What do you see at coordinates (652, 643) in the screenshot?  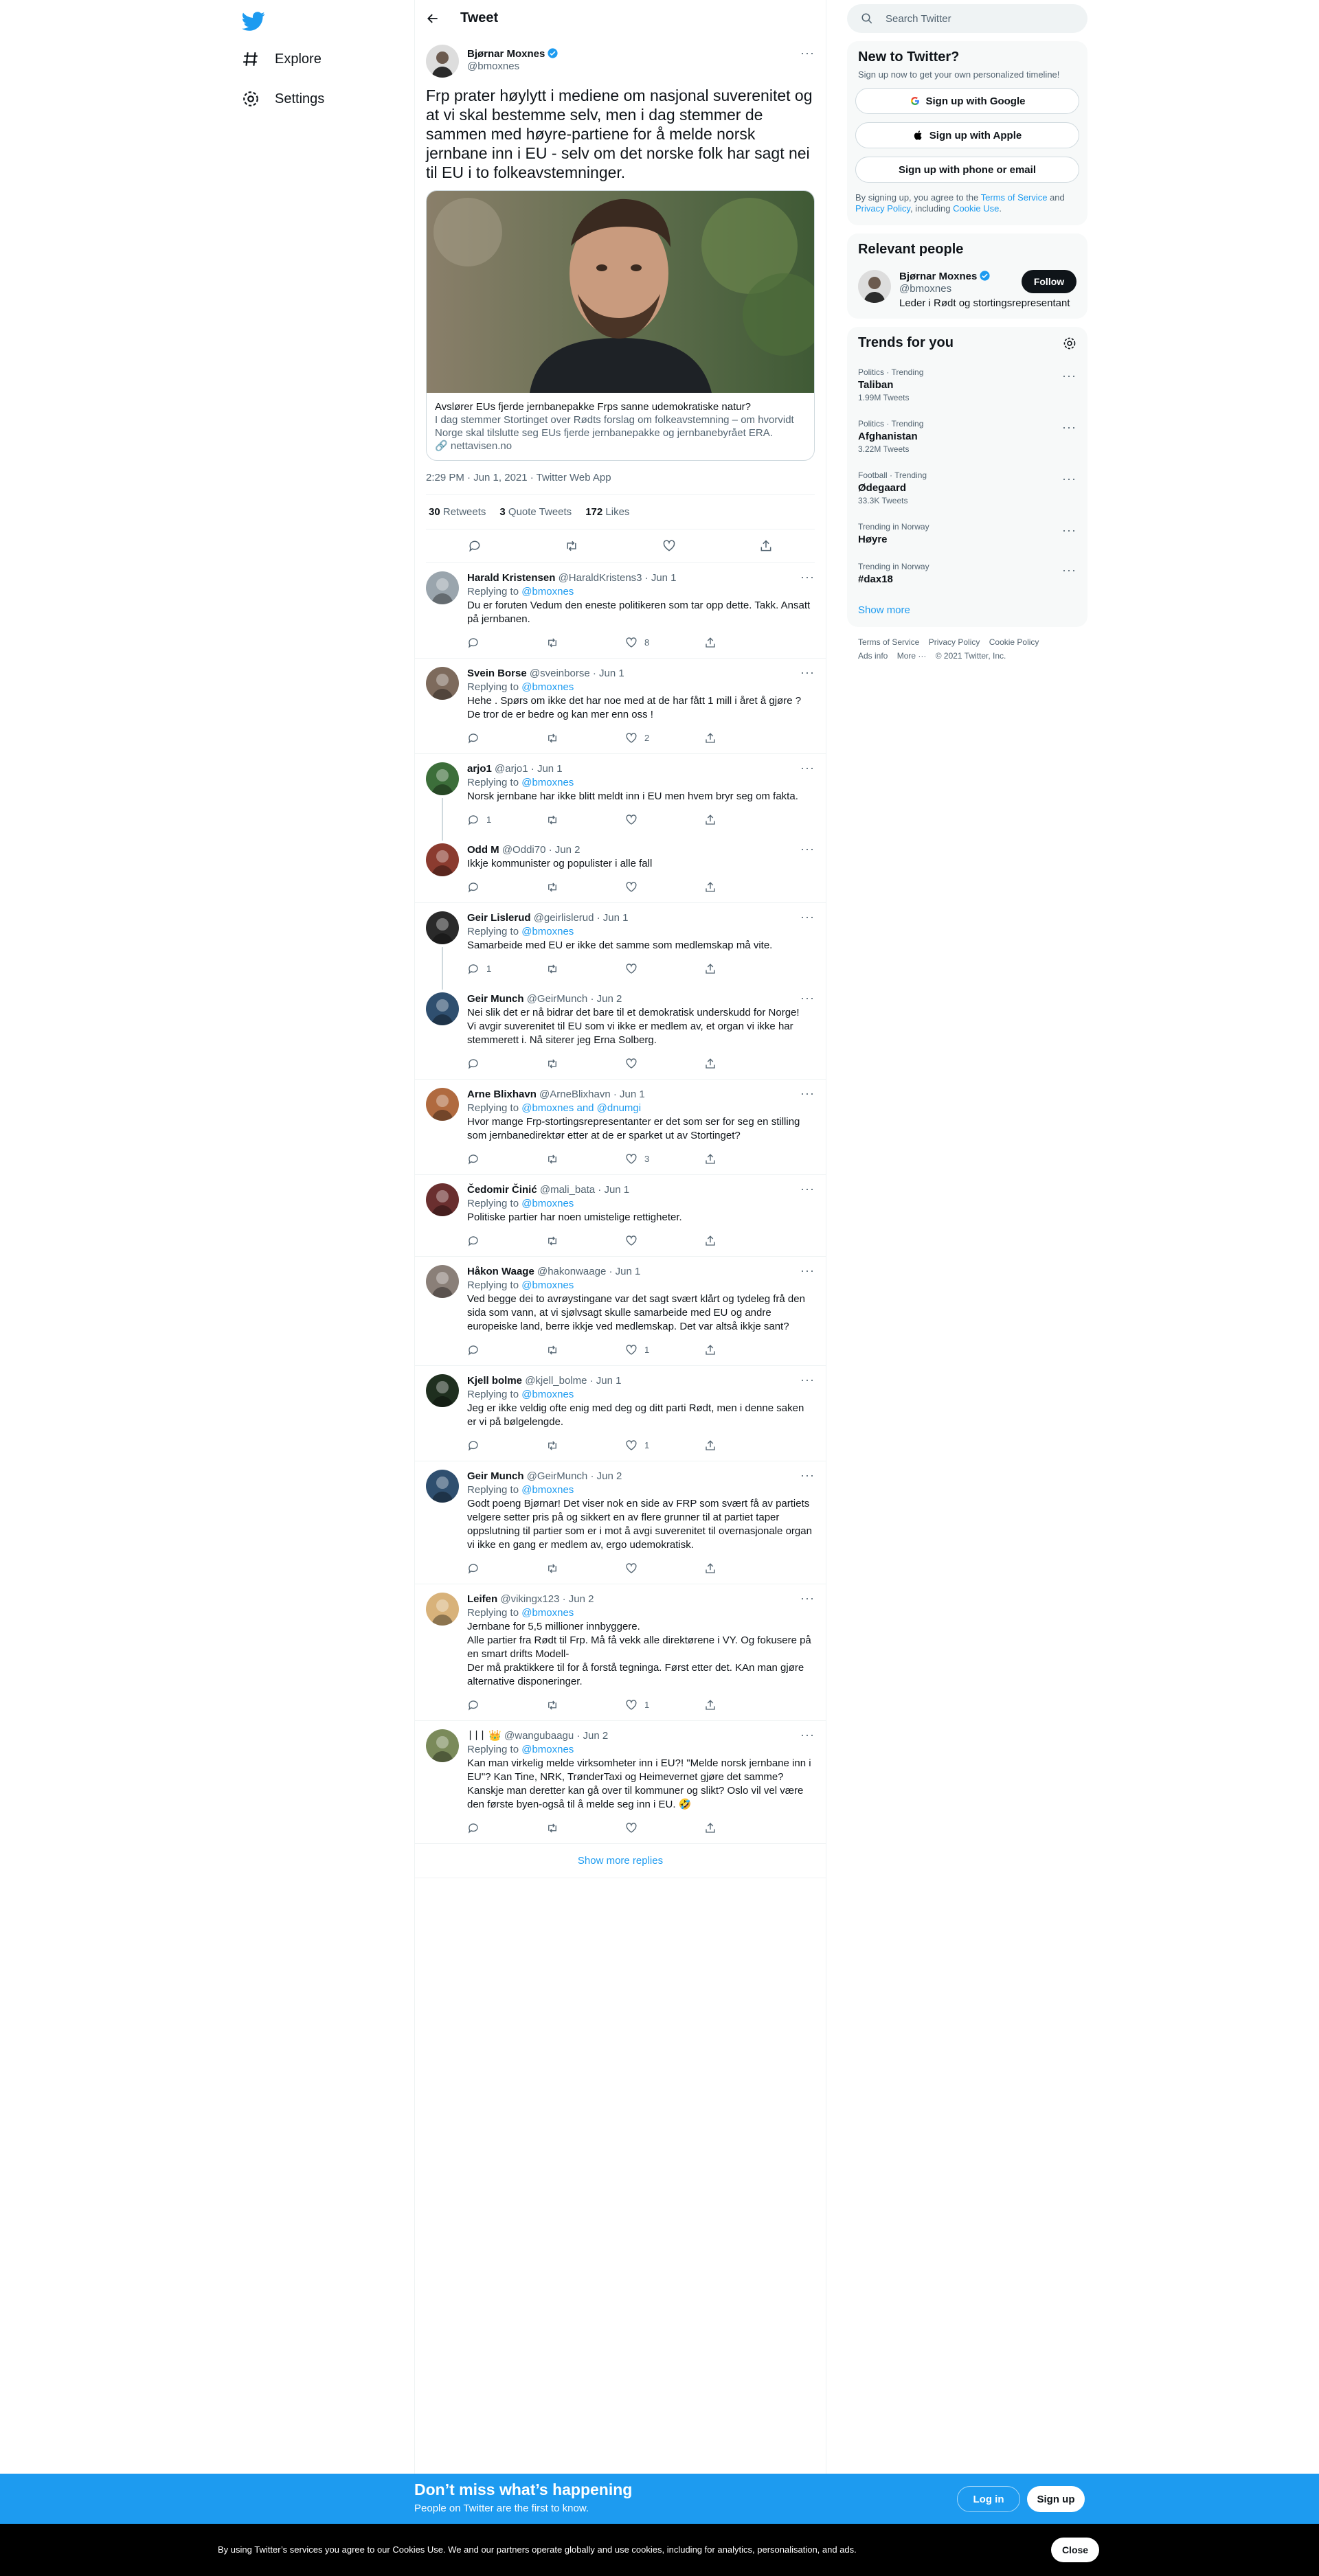 I see `like-button: 8` at bounding box center [652, 643].